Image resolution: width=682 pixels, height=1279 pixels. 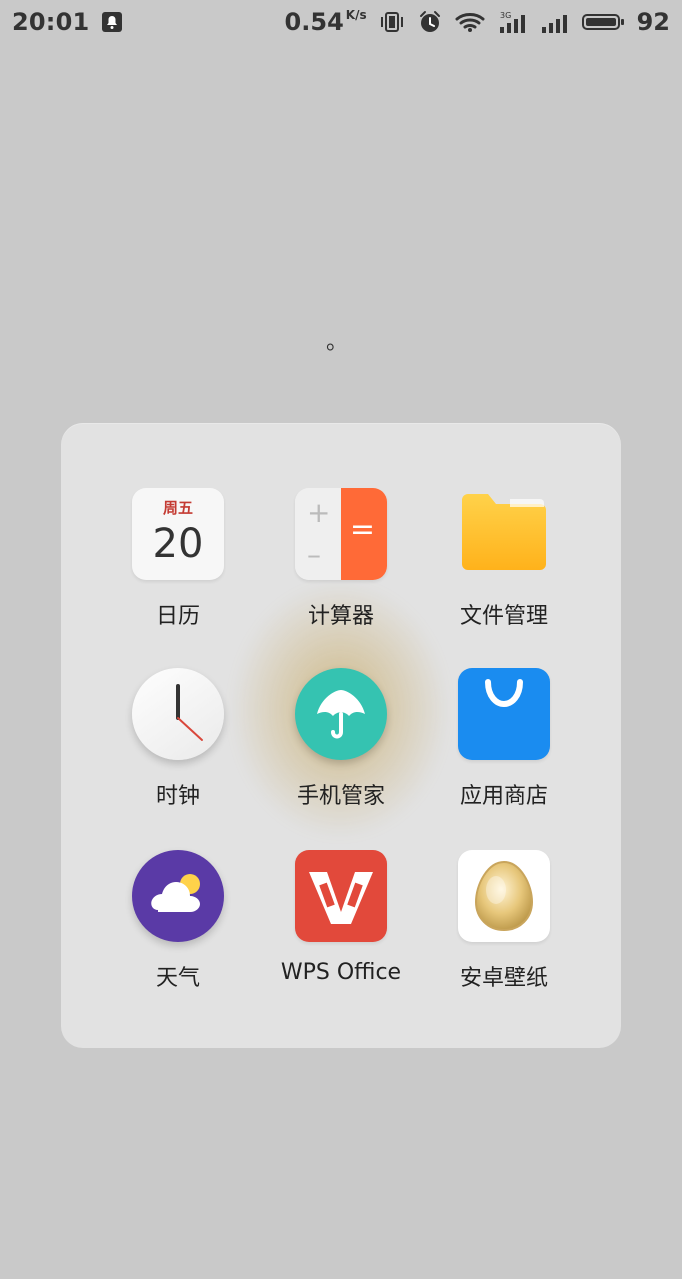 What do you see at coordinates (177, 796) in the screenshot?
I see `app-label: 时钟` at bounding box center [177, 796].